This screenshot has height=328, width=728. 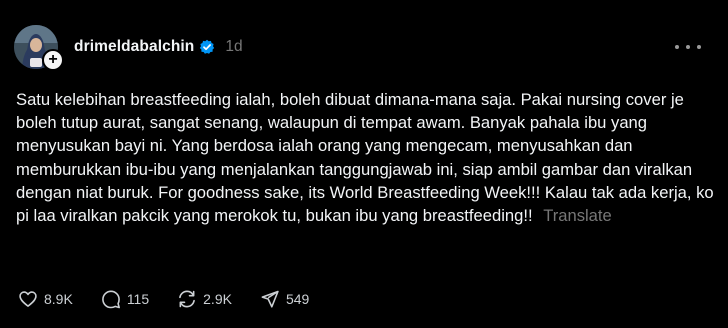 What do you see at coordinates (28, 299) in the screenshot?
I see `heart-icon` at bounding box center [28, 299].